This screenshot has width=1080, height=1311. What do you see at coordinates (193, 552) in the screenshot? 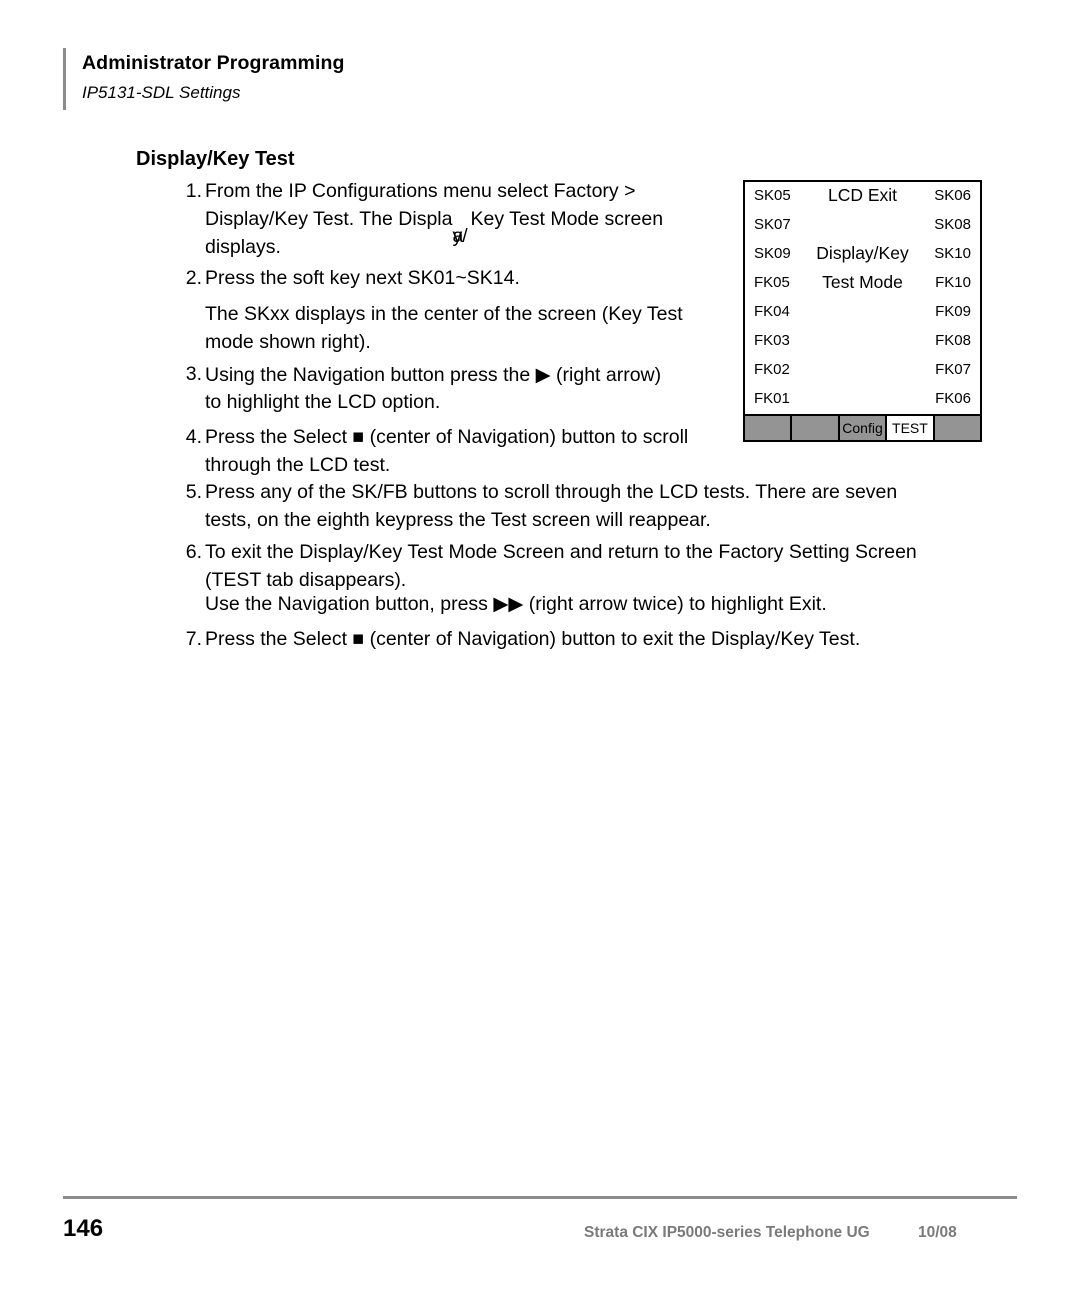
I see `step-number: 6.` at bounding box center [193, 552].